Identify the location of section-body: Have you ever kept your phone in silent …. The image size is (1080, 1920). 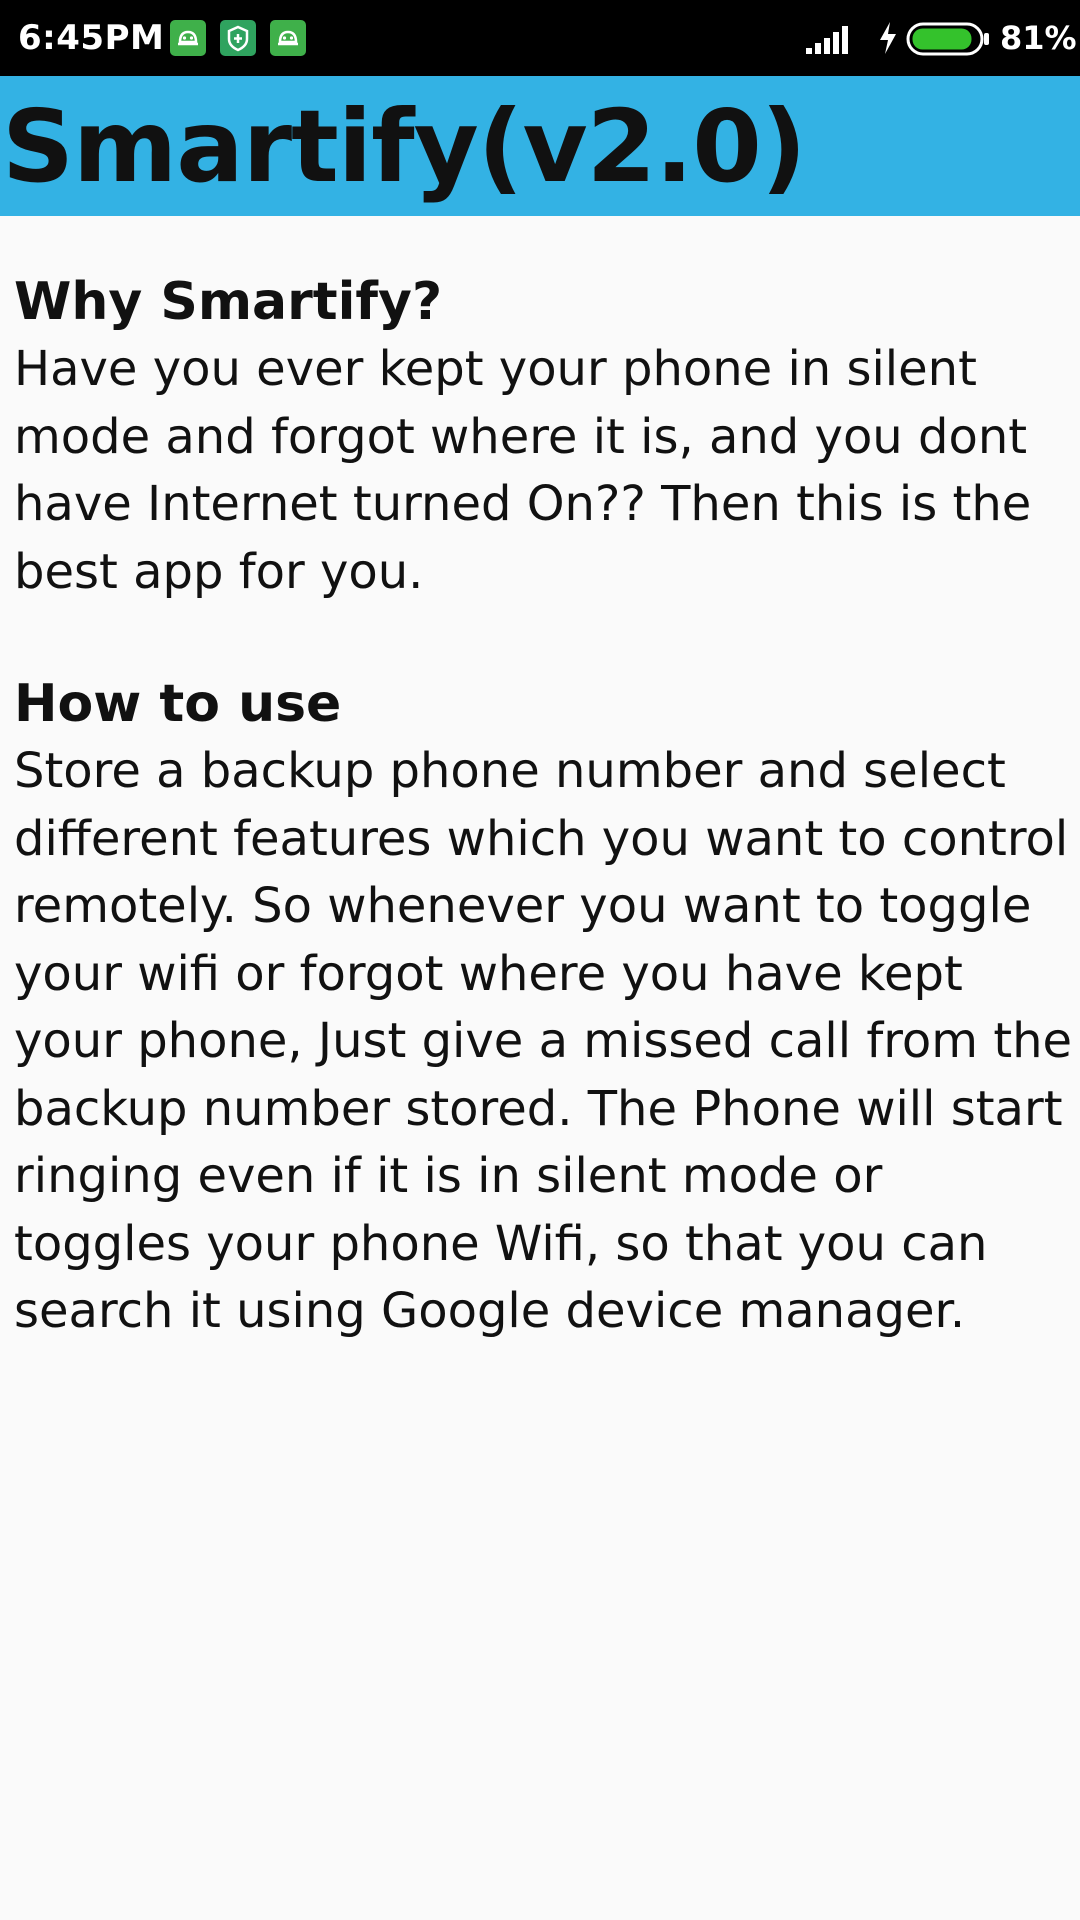
(523, 470).